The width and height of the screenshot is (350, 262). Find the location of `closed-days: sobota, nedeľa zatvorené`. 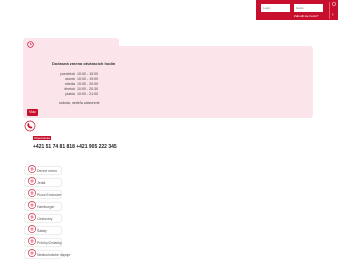

closed-days: sobota, nedeľa zatvorené is located at coordinates (79, 103).